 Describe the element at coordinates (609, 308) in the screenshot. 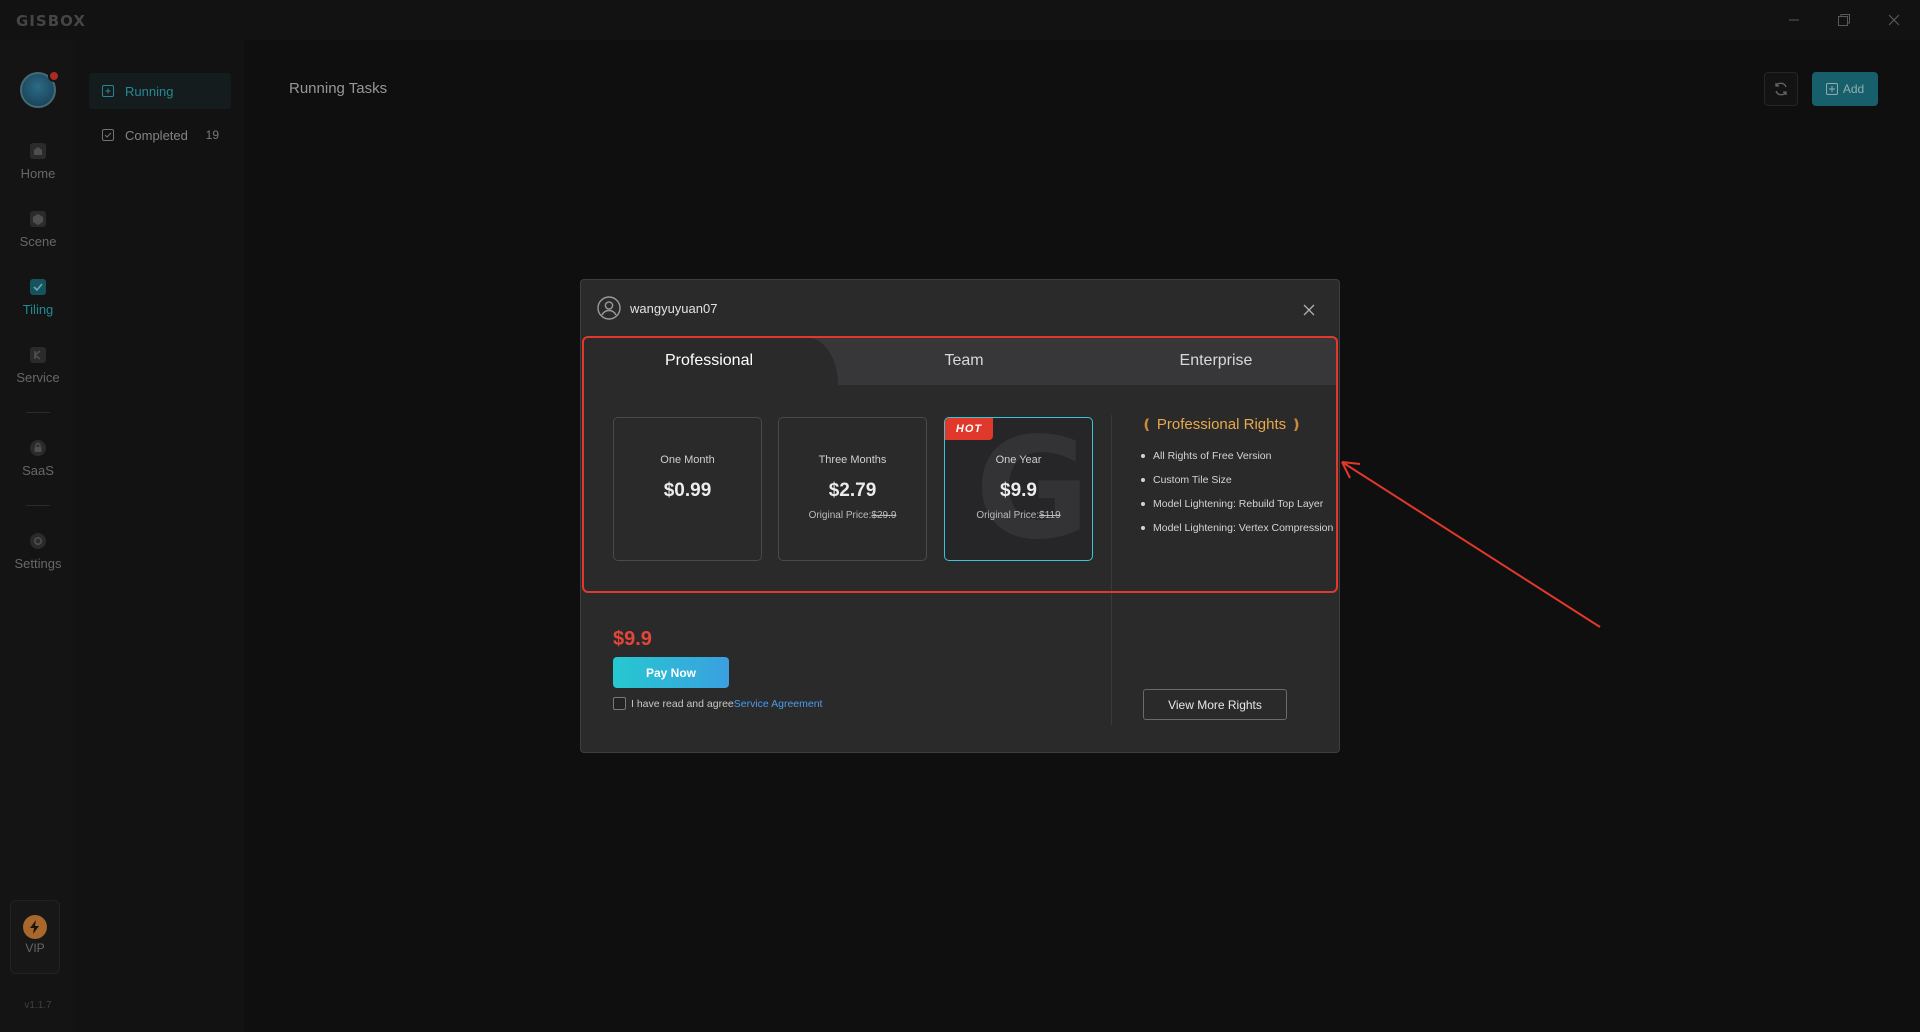

I see `user-icon` at that location.